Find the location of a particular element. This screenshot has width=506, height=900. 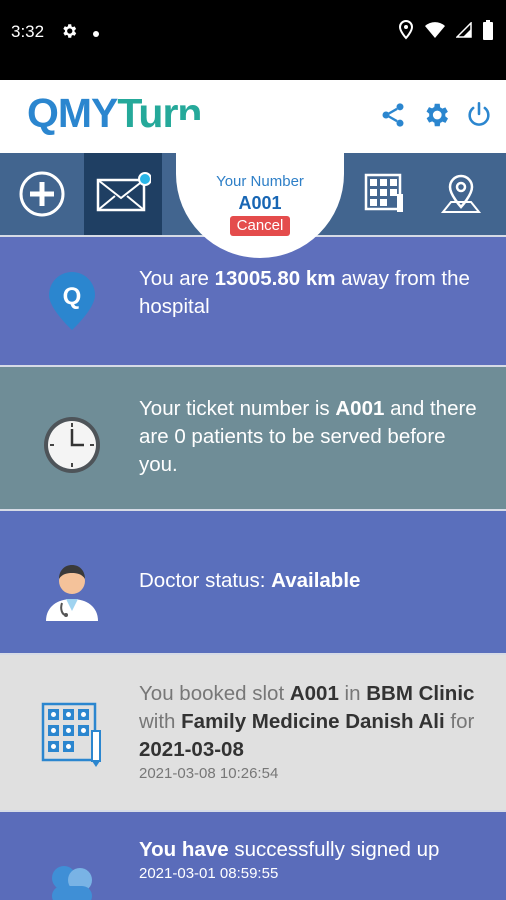

users-icon is located at coordinates (72, 882).